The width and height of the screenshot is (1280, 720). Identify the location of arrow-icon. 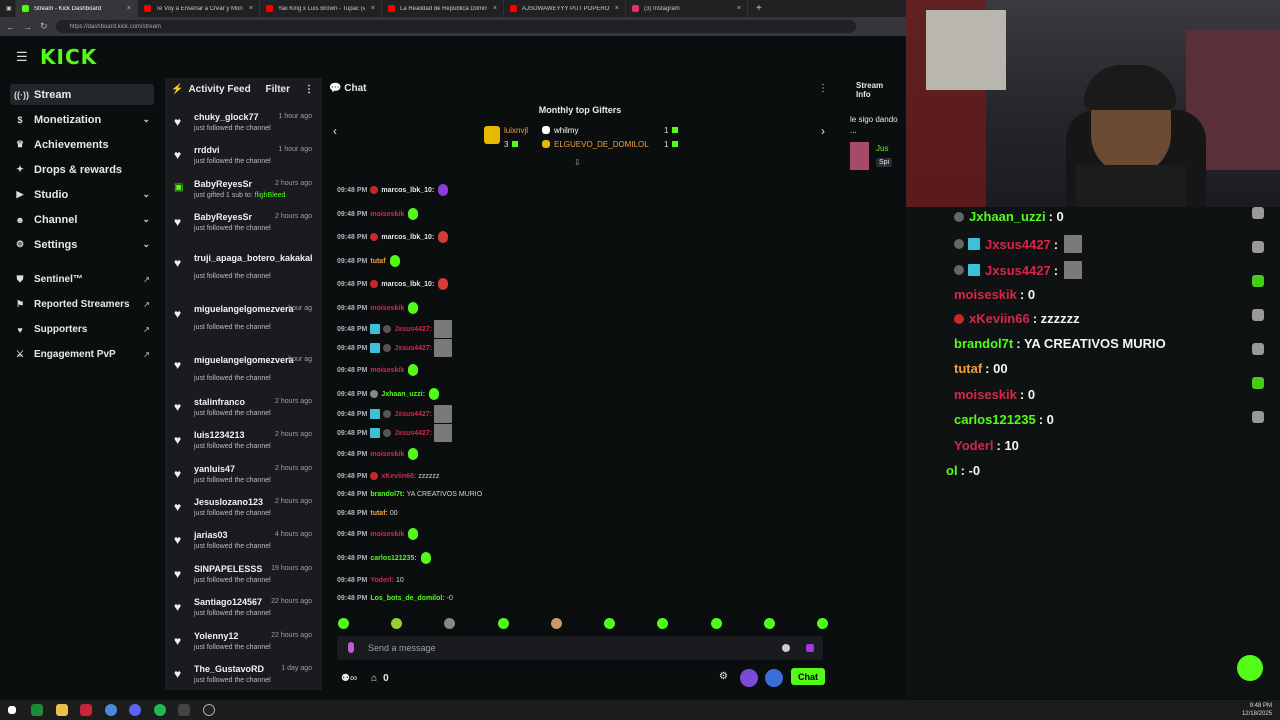
(1258, 213).